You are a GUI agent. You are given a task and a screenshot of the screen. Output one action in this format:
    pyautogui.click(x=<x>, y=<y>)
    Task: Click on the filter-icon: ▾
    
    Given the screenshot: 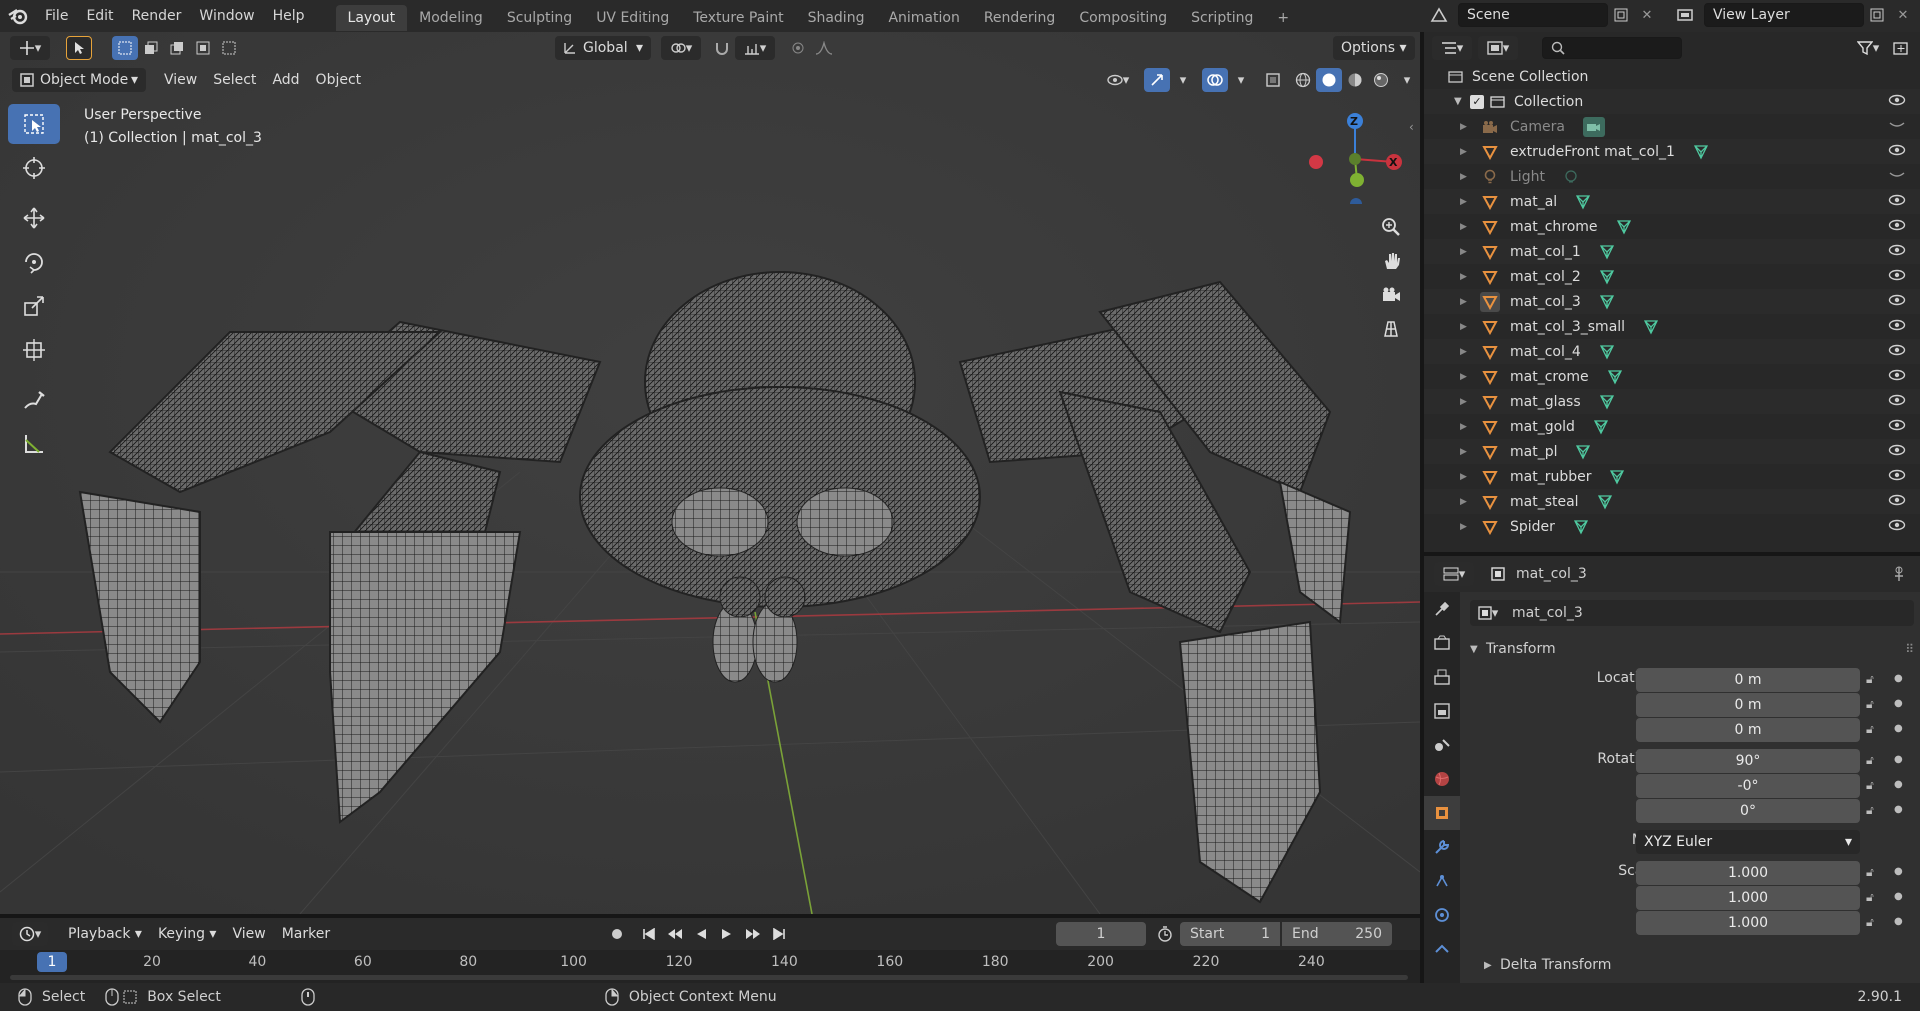 What is the action you would take?
    pyautogui.click(x=1868, y=48)
    